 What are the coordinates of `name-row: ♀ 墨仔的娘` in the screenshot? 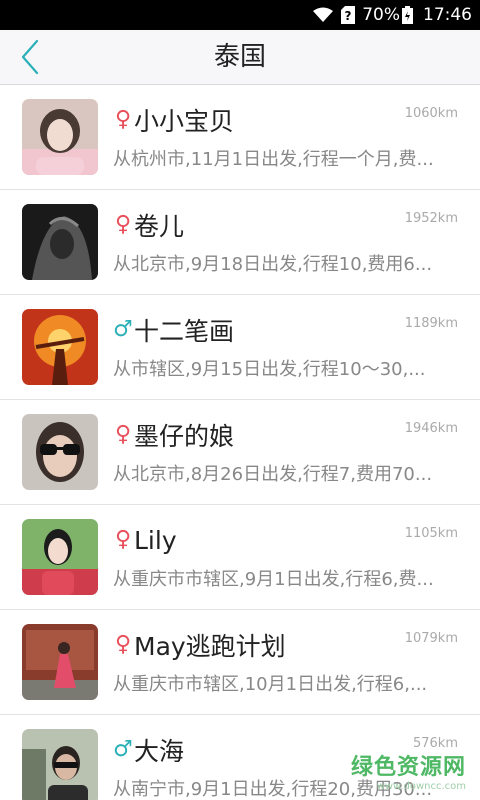 It's located at (173, 435).